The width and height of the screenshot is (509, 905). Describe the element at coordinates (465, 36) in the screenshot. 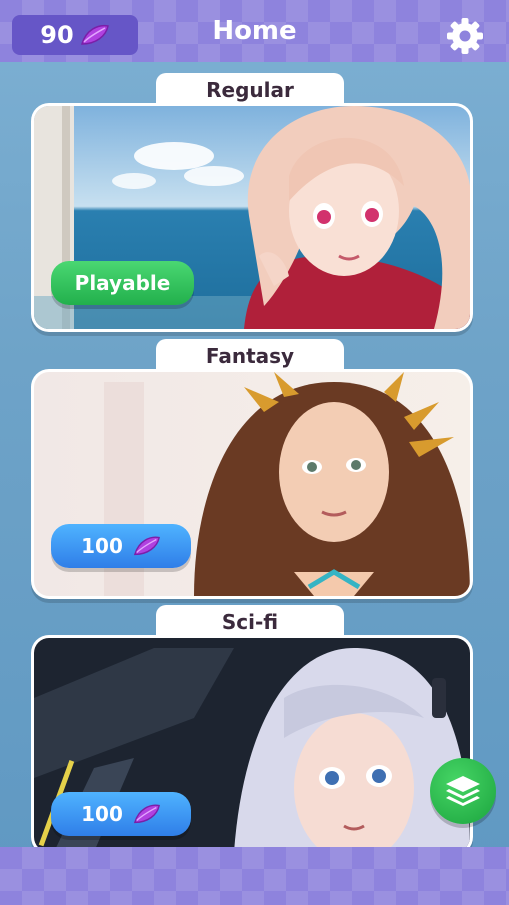

I see `gear-icon` at that location.